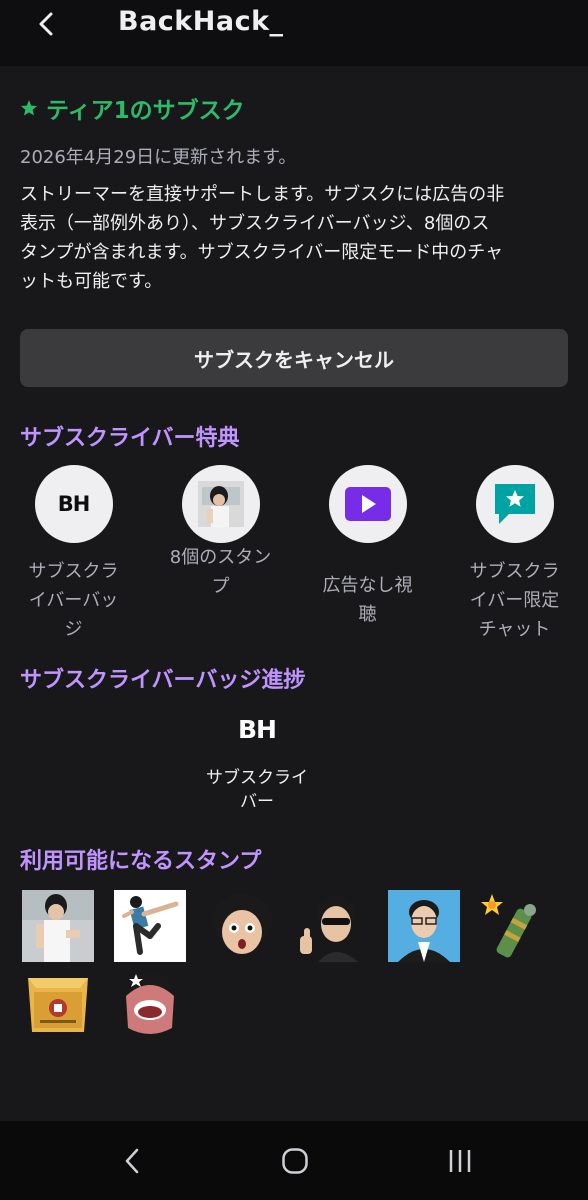  I want to click on badge-progress-item: BH サブスクライ バー, so click(257, 761).